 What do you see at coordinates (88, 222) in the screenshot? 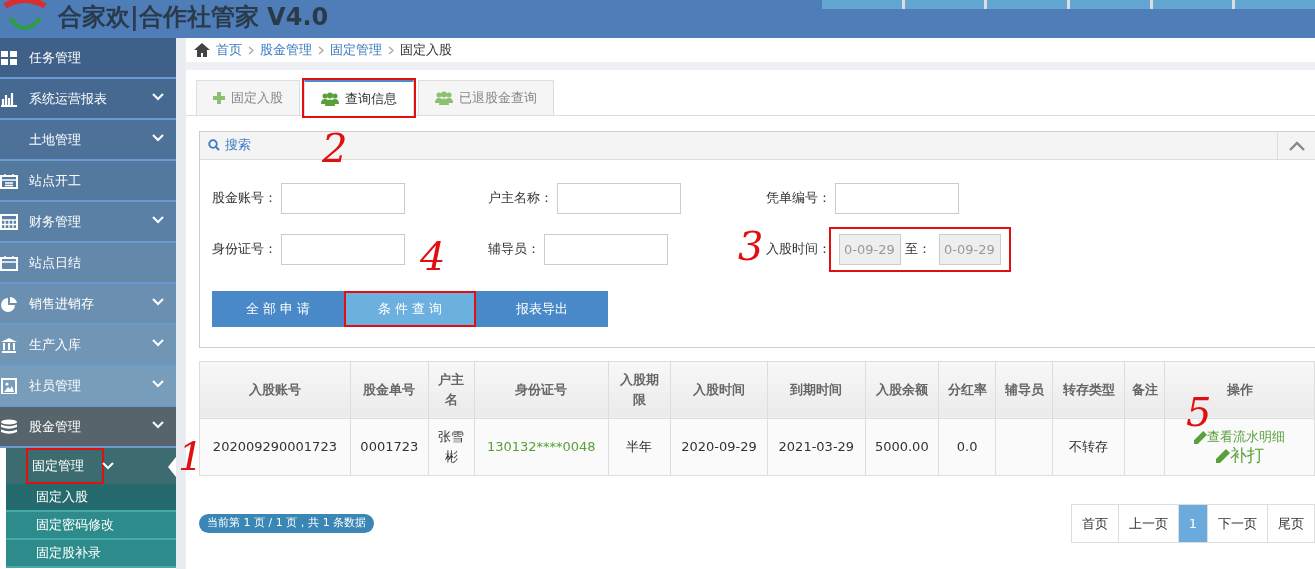
I see `sidebar-item: 财务管理` at bounding box center [88, 222].